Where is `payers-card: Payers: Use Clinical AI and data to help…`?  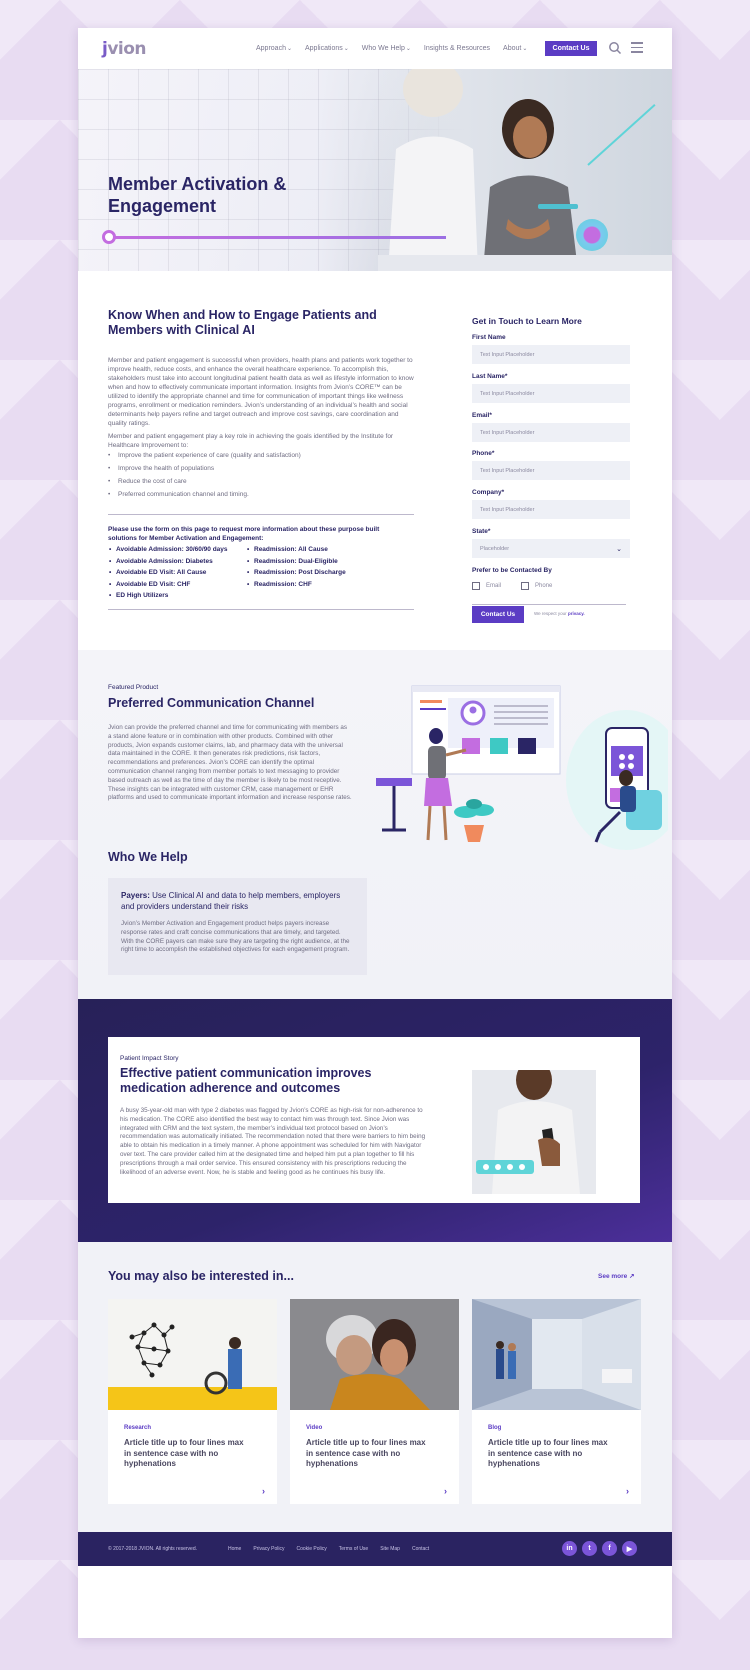 payers-card: Payers: Use Clinical AI and data to help… is located at coordinates (237, 926).